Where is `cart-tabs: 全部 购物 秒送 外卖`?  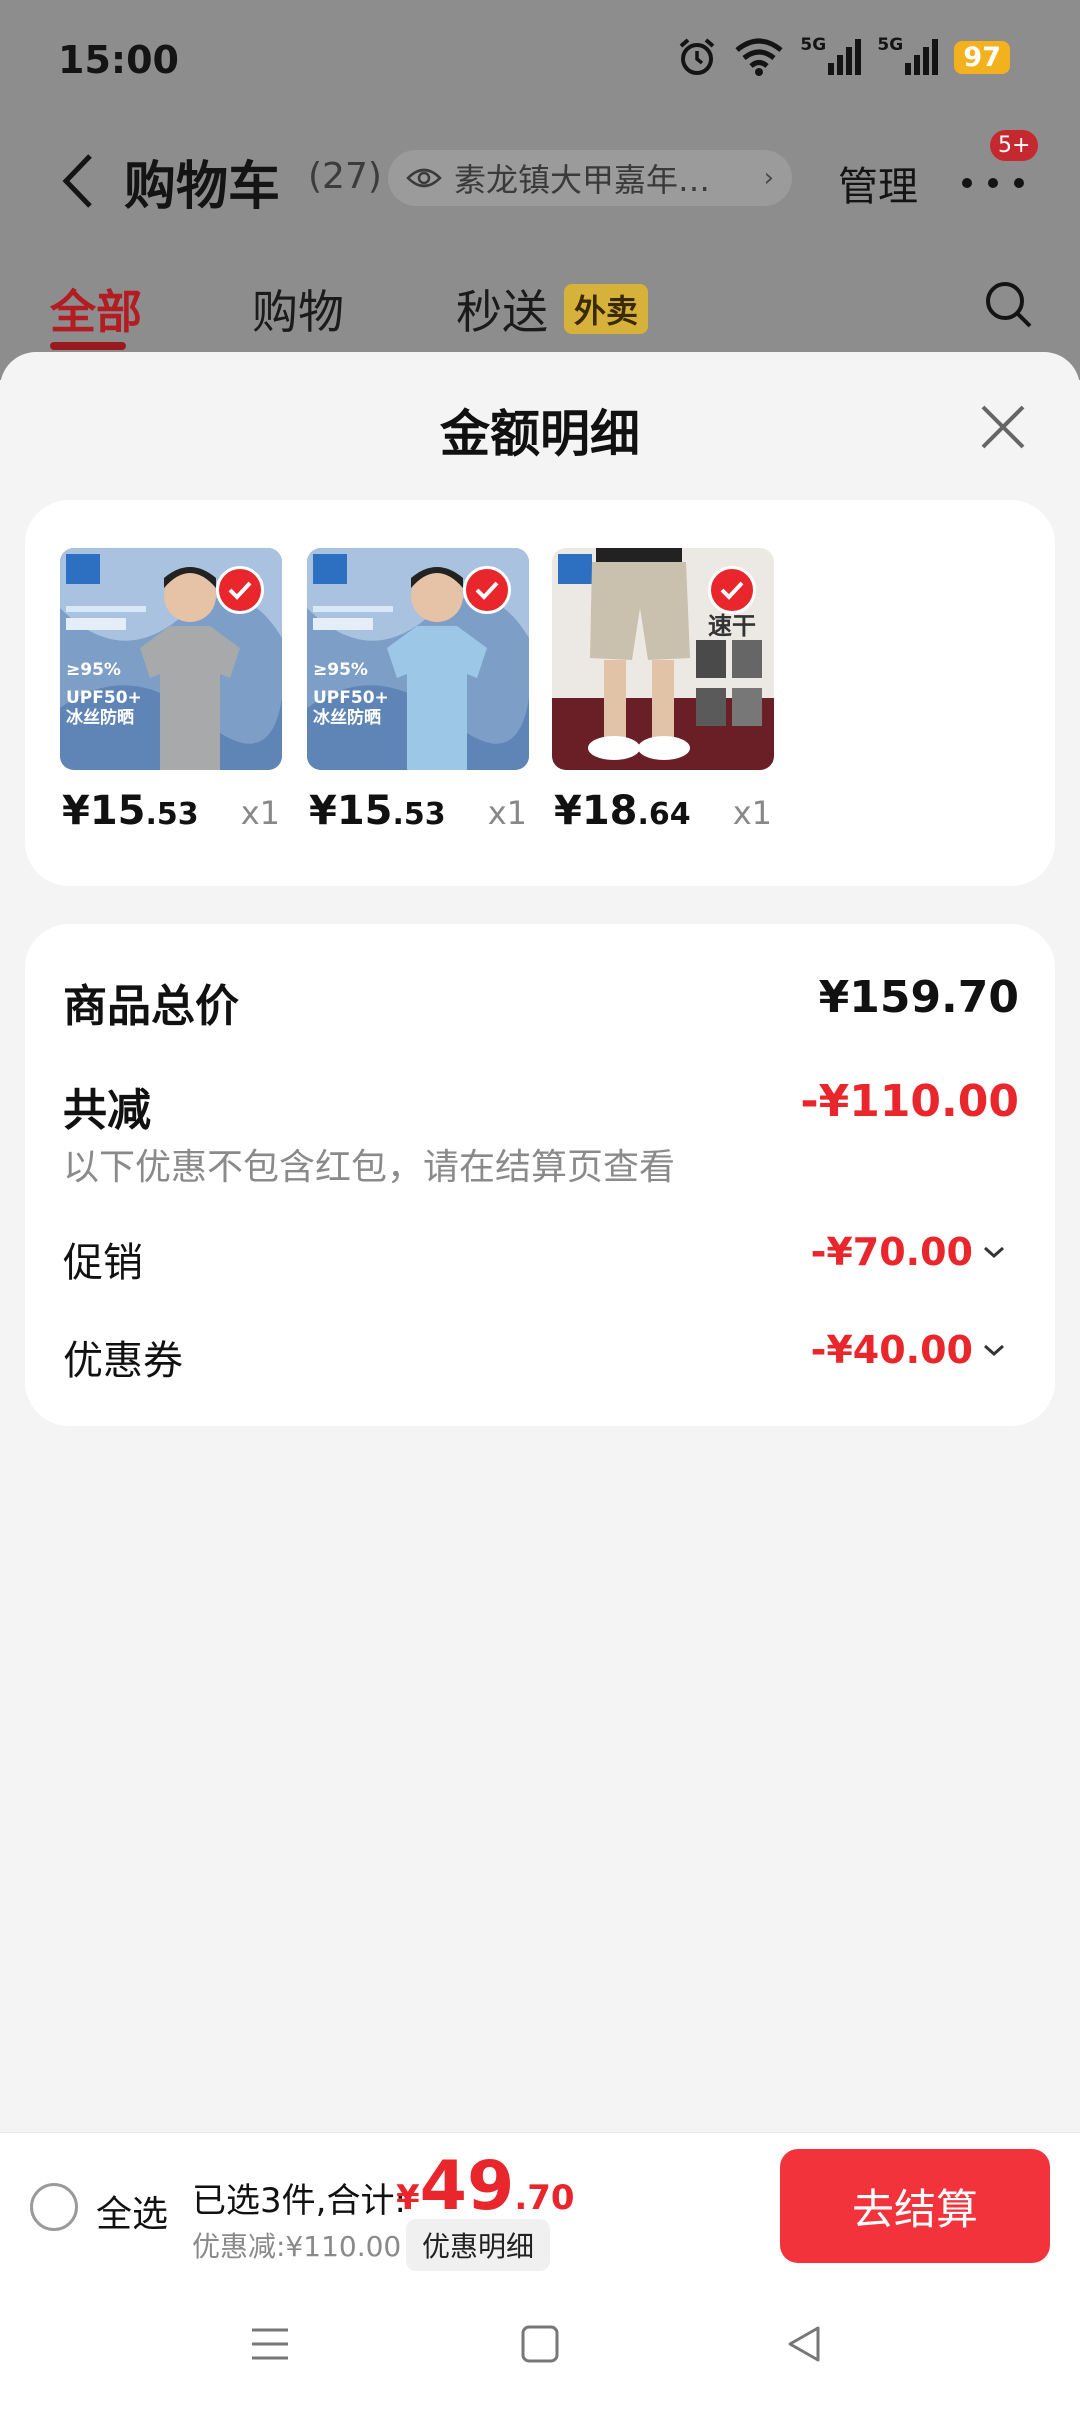
cart-tabs: 全部 购物 秒送 外卖 is located at coordinates (540, 316).